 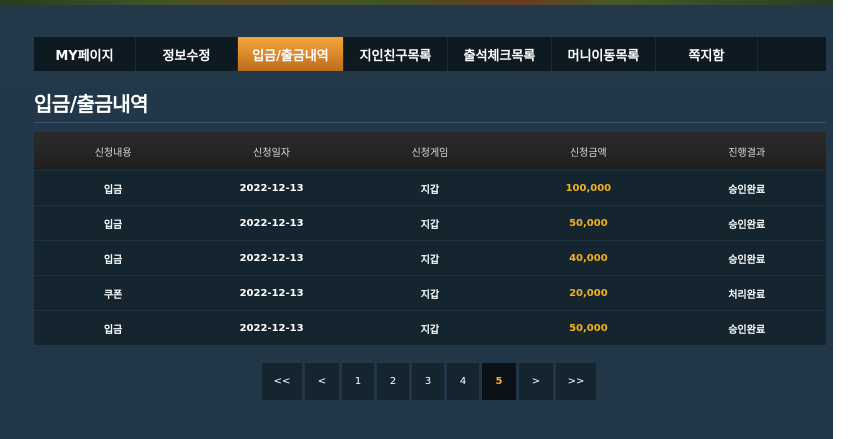 I want to click on page-2-button: 2, so click(x=393, y=381).